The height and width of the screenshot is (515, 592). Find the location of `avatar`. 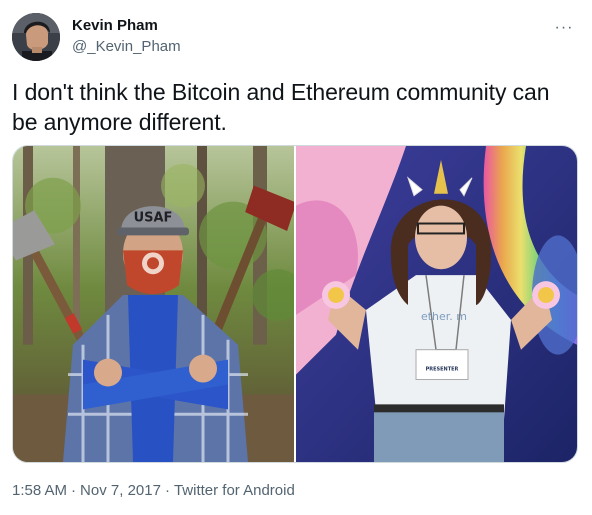

avatar is located at coordinates (36, 37).